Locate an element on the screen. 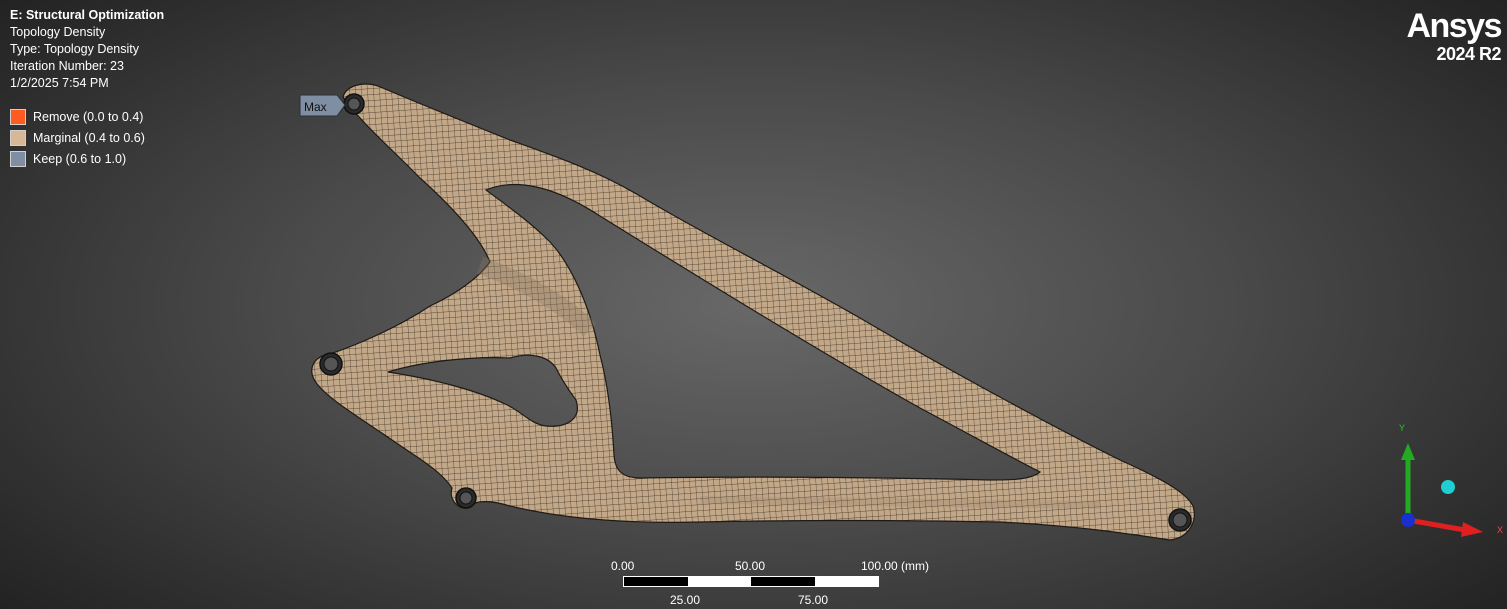  mesh-shade is located at coordinates (900, 502).